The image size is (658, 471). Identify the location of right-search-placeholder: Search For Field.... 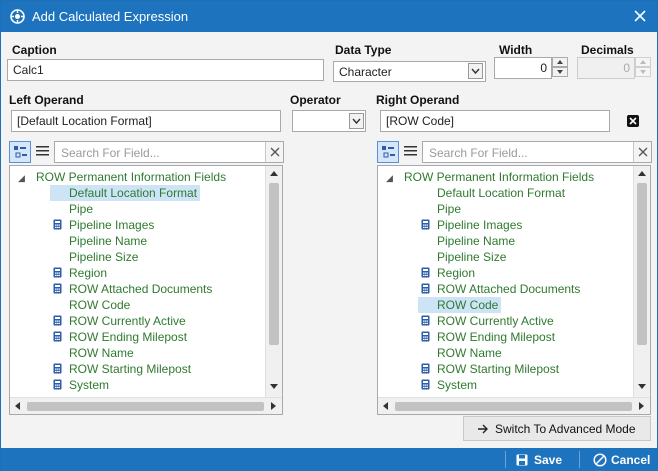
(478, 153).